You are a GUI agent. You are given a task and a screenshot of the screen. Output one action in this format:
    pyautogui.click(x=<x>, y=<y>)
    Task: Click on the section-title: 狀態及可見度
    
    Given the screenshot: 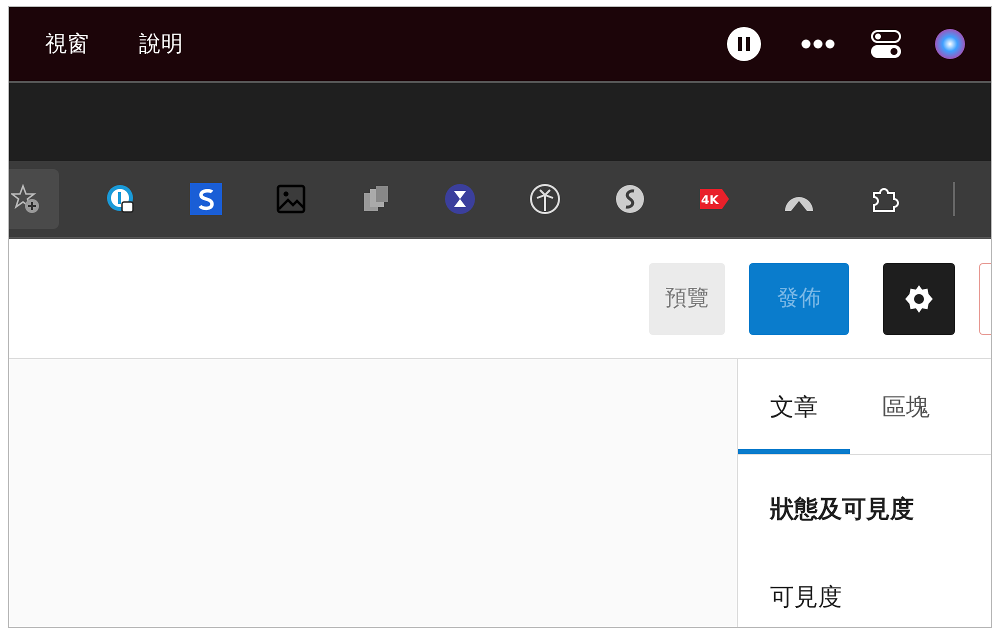 What is the action you would take?
    pyautogui.click(x=842, y=509)
    